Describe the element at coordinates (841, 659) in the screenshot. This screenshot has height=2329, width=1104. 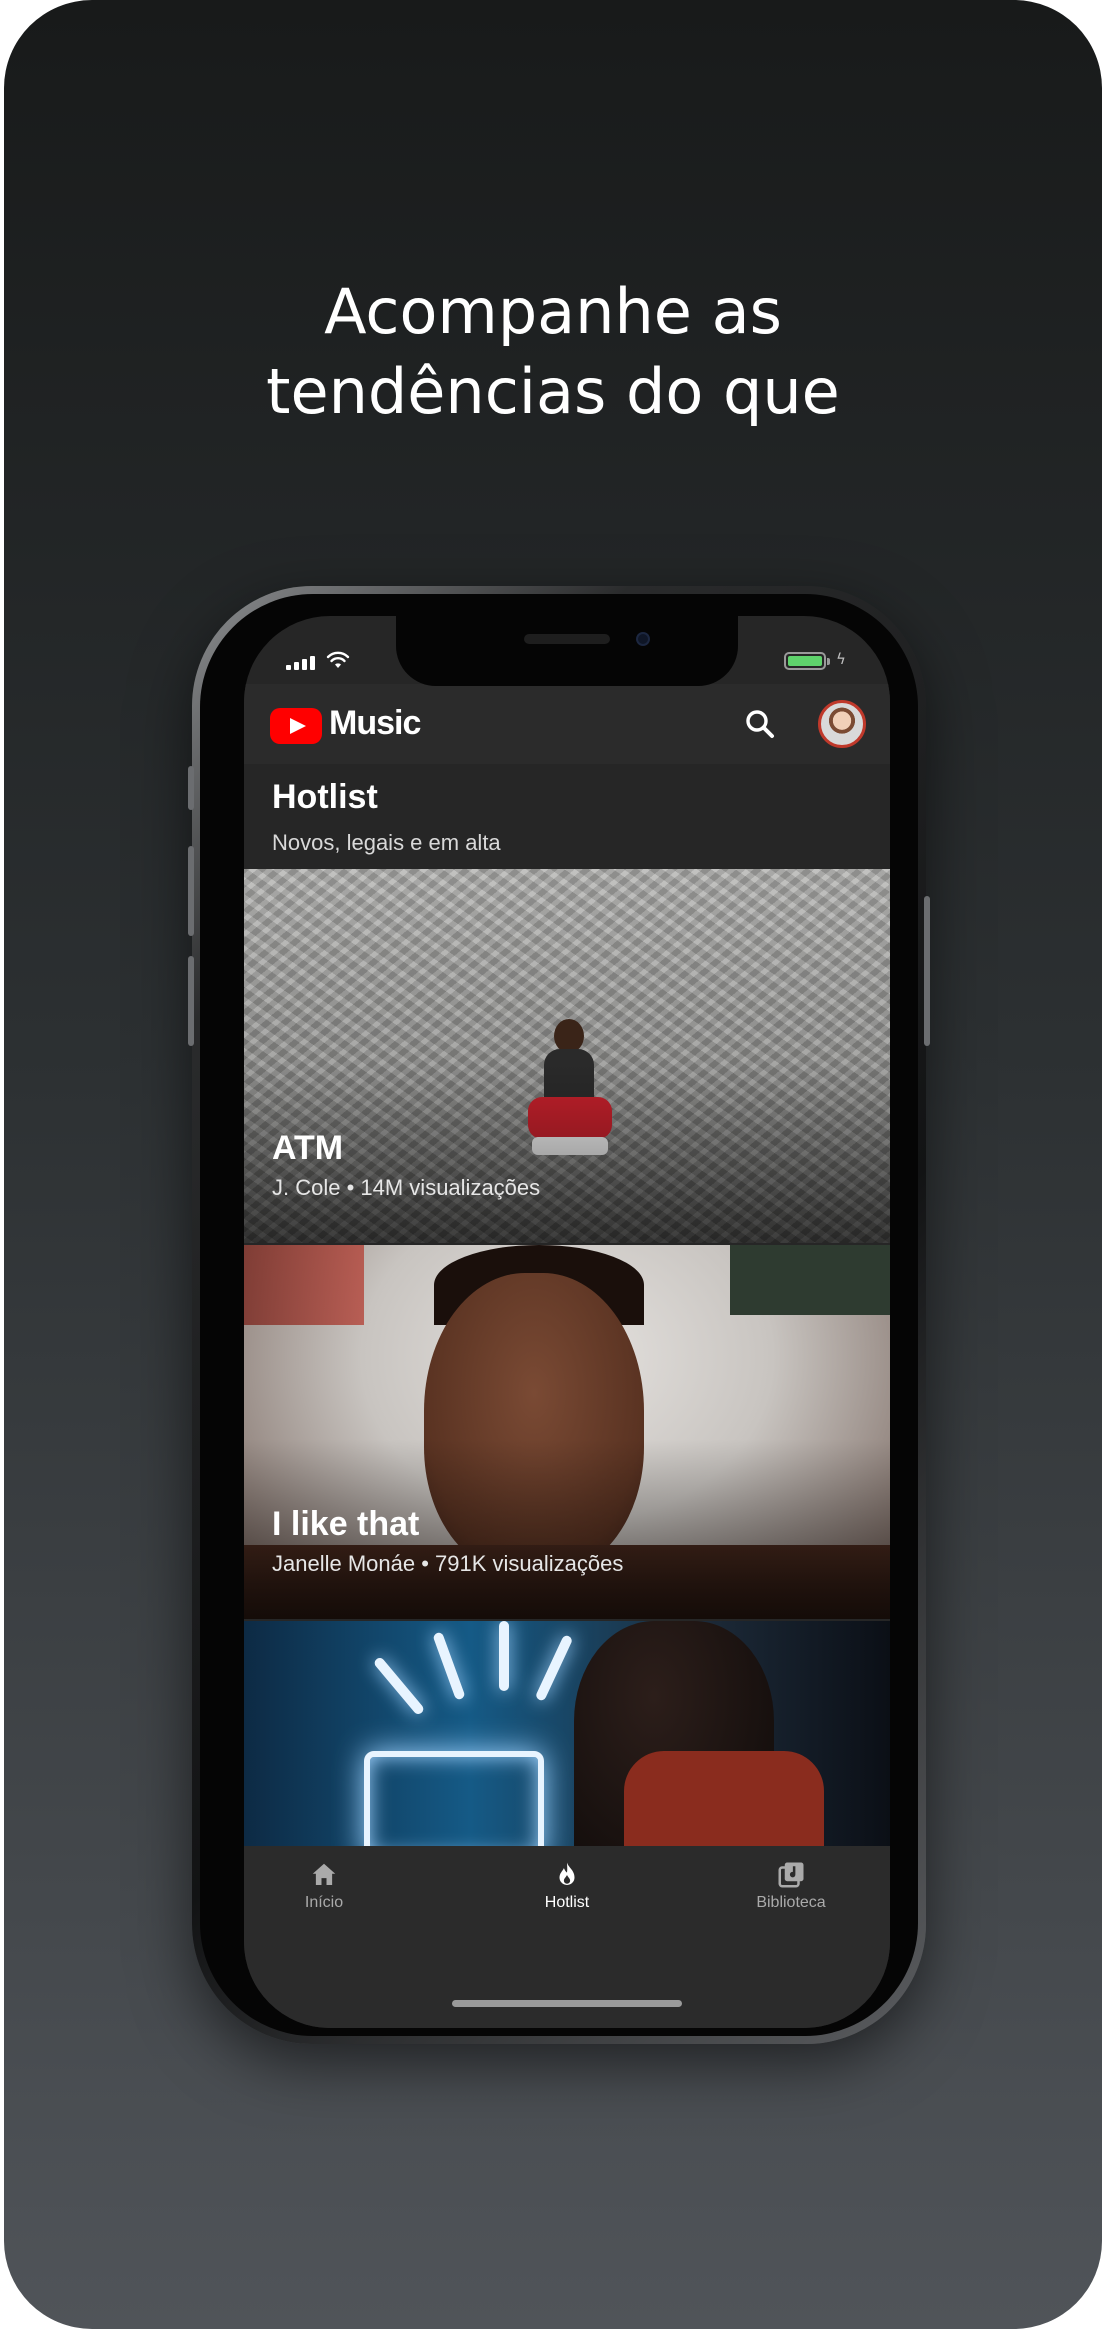
I see `charging-icon: ϟ` at that location.